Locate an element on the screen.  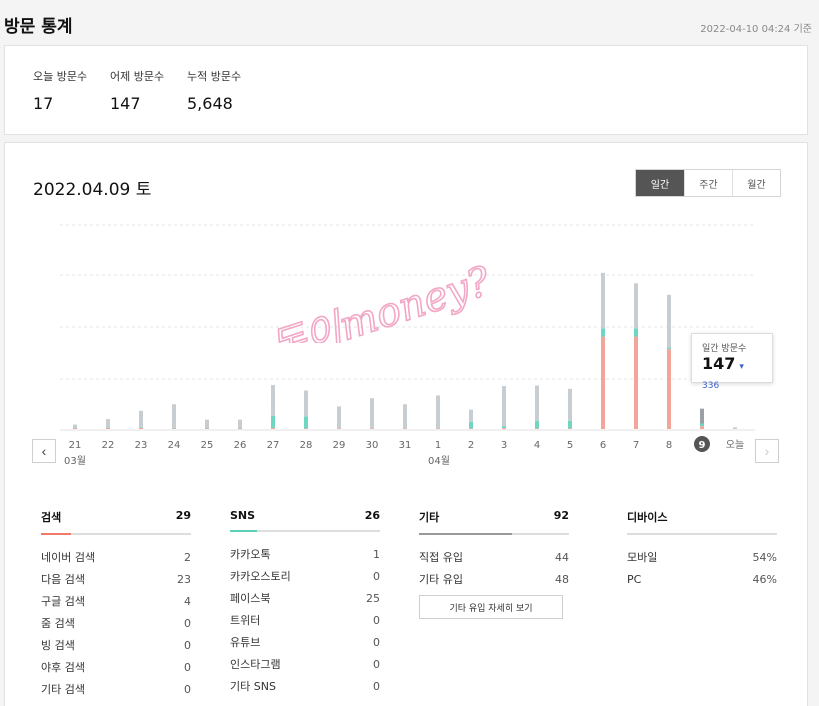
list-item: 페이스북 25 is located at coordinates (305, 599).